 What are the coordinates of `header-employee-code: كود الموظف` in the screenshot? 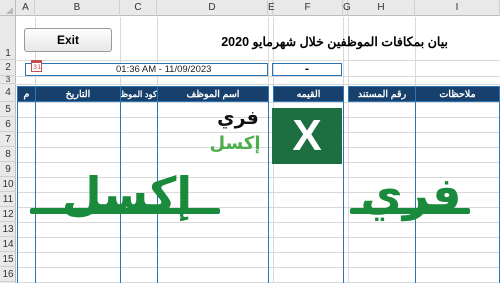 It's located at (139, 94).